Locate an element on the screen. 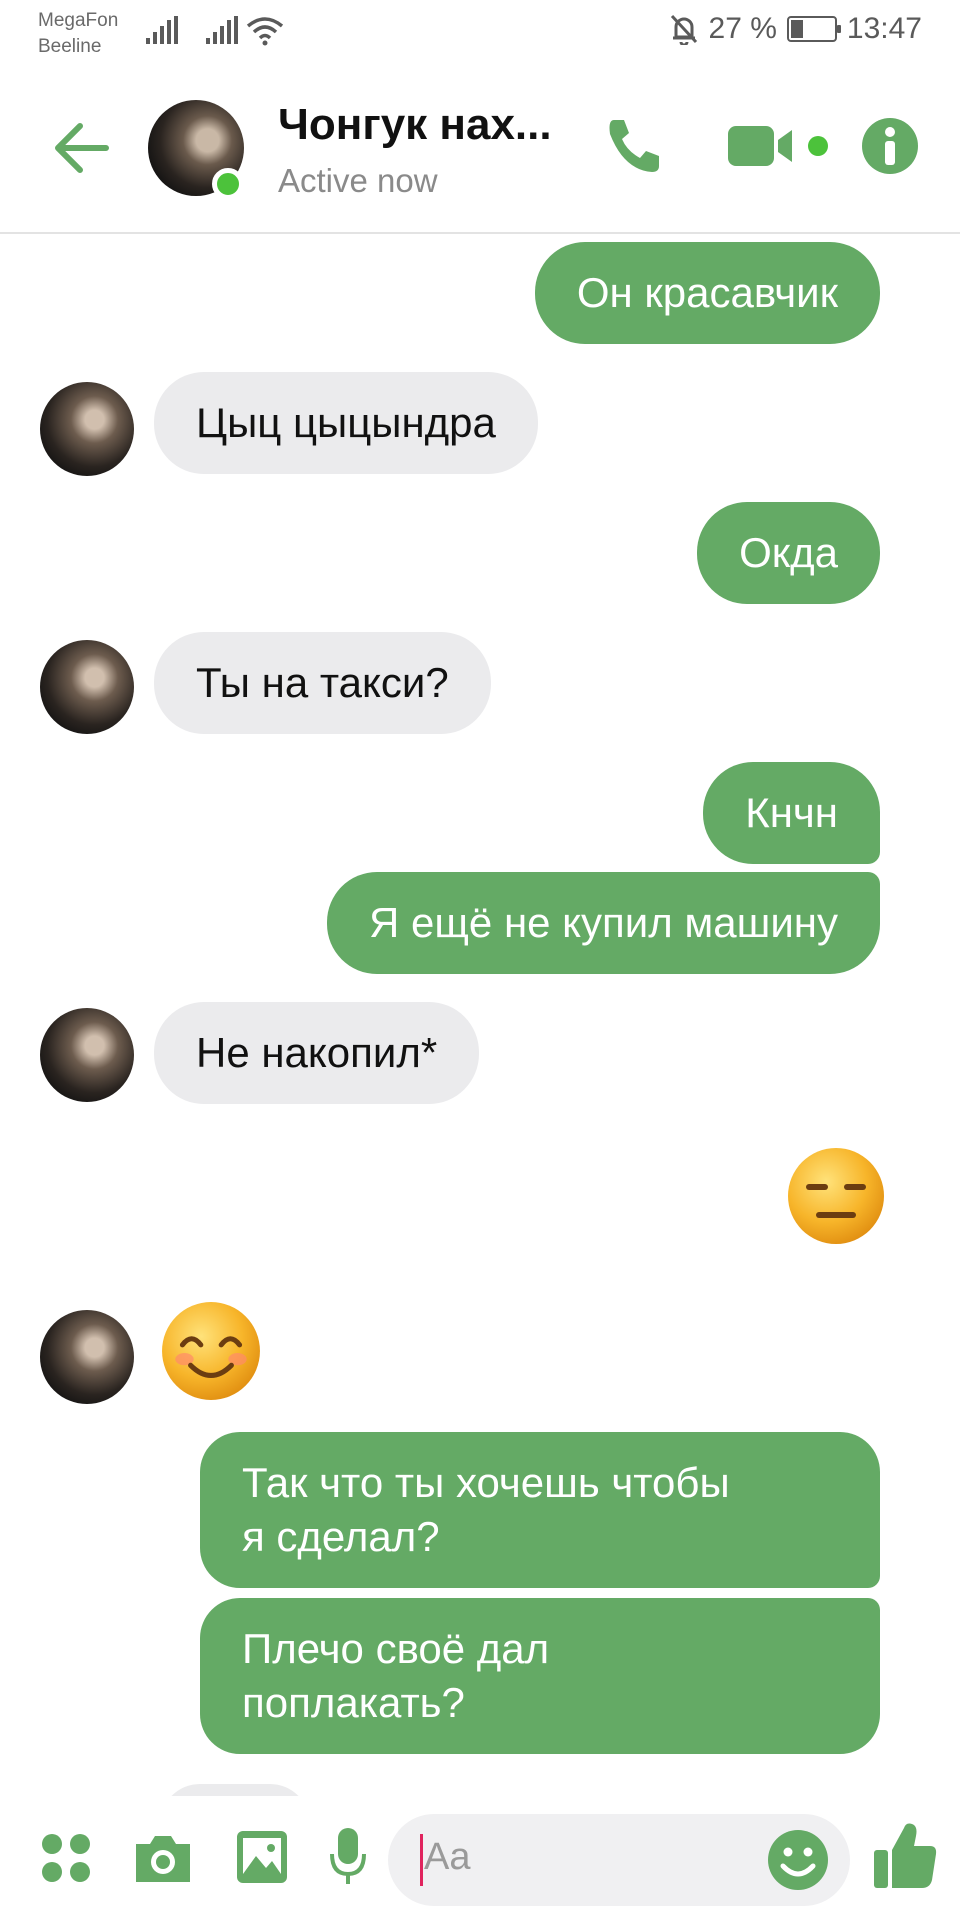 The image size is (960, 1920). video-camera-icon is located at coordinates (779, 146).